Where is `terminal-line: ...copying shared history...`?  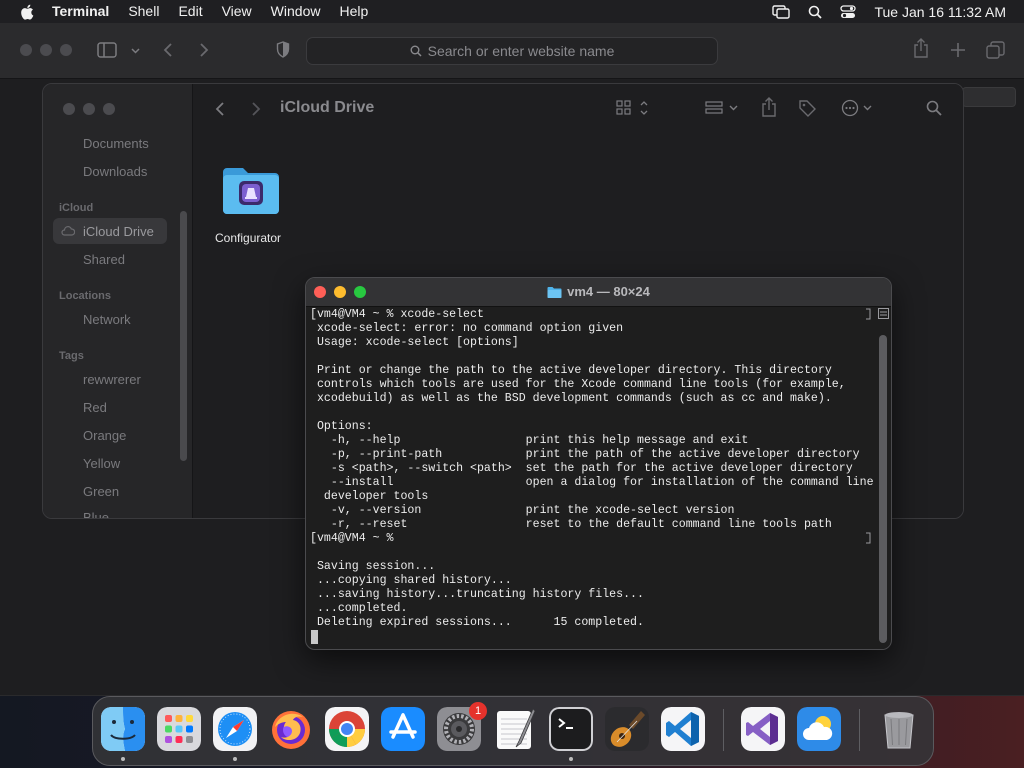
terminal-line: ...copying shared history... is located at coordinates (411, 580).